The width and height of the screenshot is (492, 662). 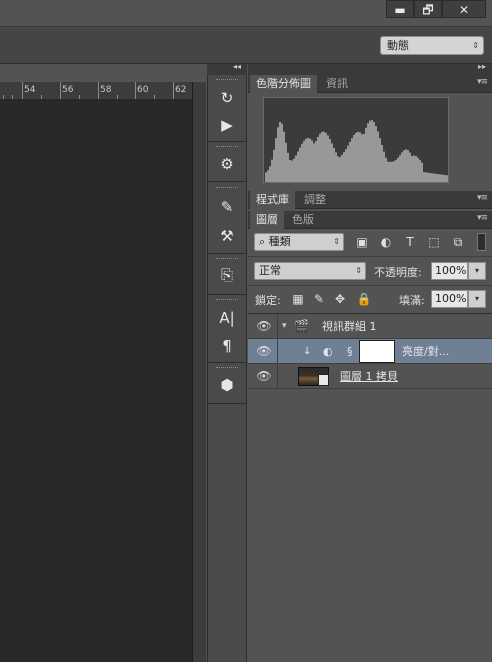 I want to click on brush-presets-button: ⚒, so click(x=227, y=236).